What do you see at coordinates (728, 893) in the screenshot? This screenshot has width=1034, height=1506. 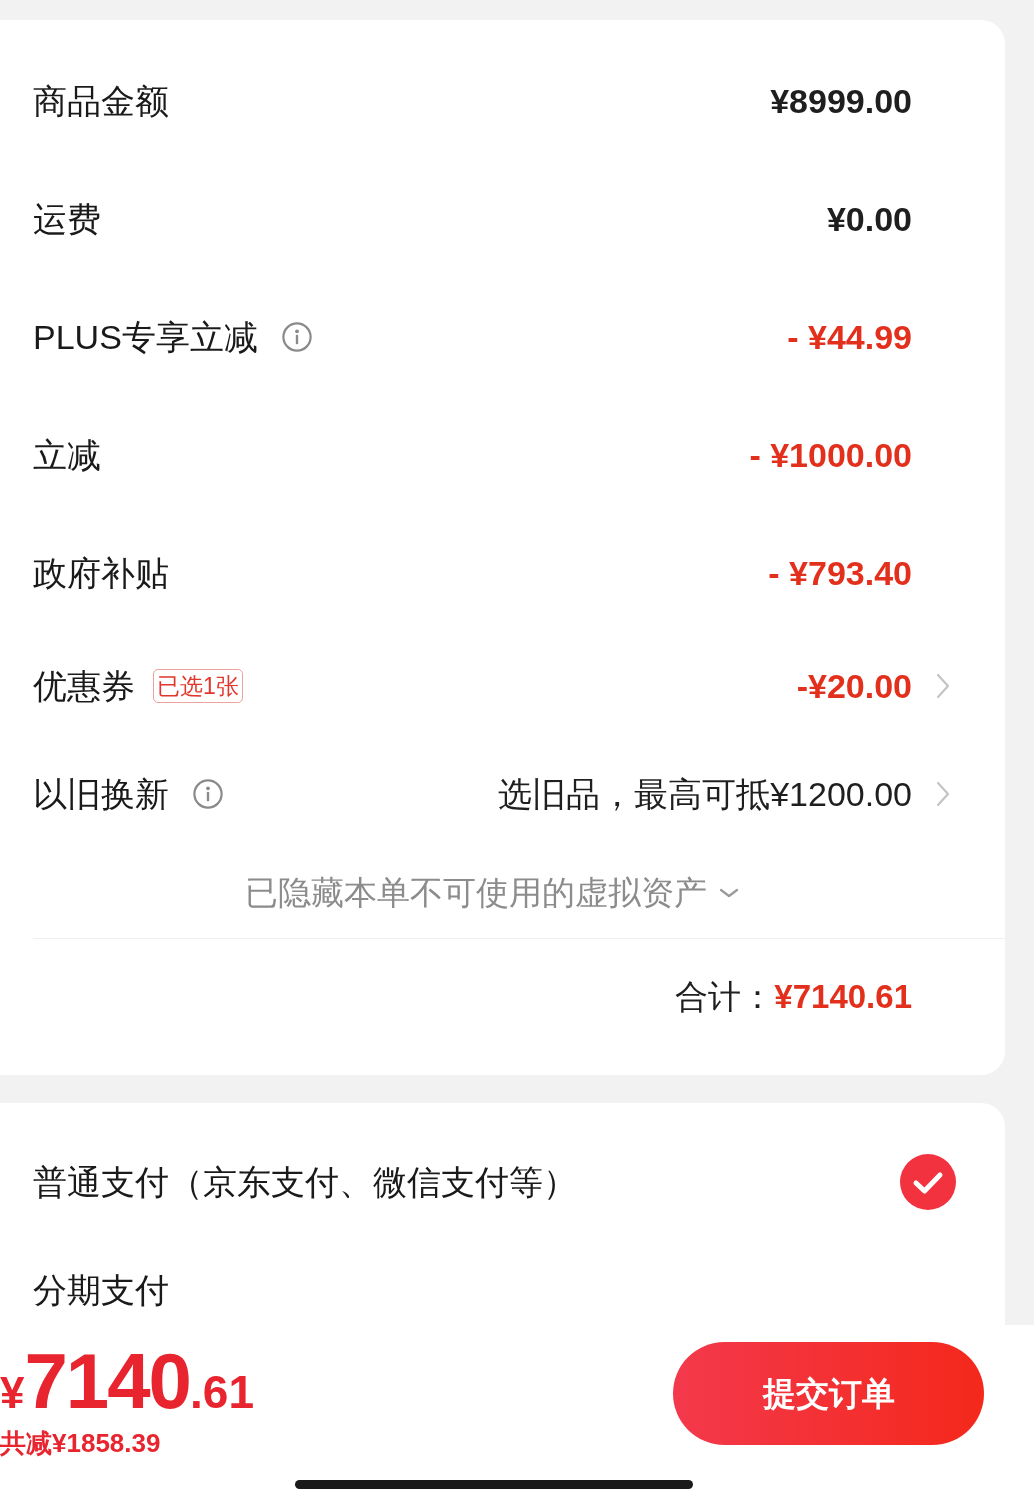 I see `chevron-down-icon` at bounding box center [728, 893].